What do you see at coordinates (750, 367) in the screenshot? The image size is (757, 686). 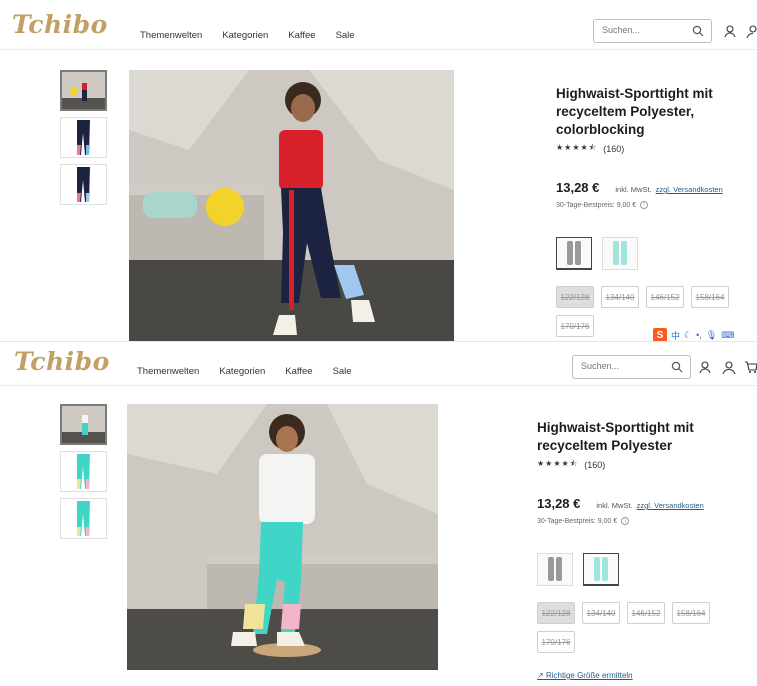 I see `cart-icon` at bounding box center [750, 367].